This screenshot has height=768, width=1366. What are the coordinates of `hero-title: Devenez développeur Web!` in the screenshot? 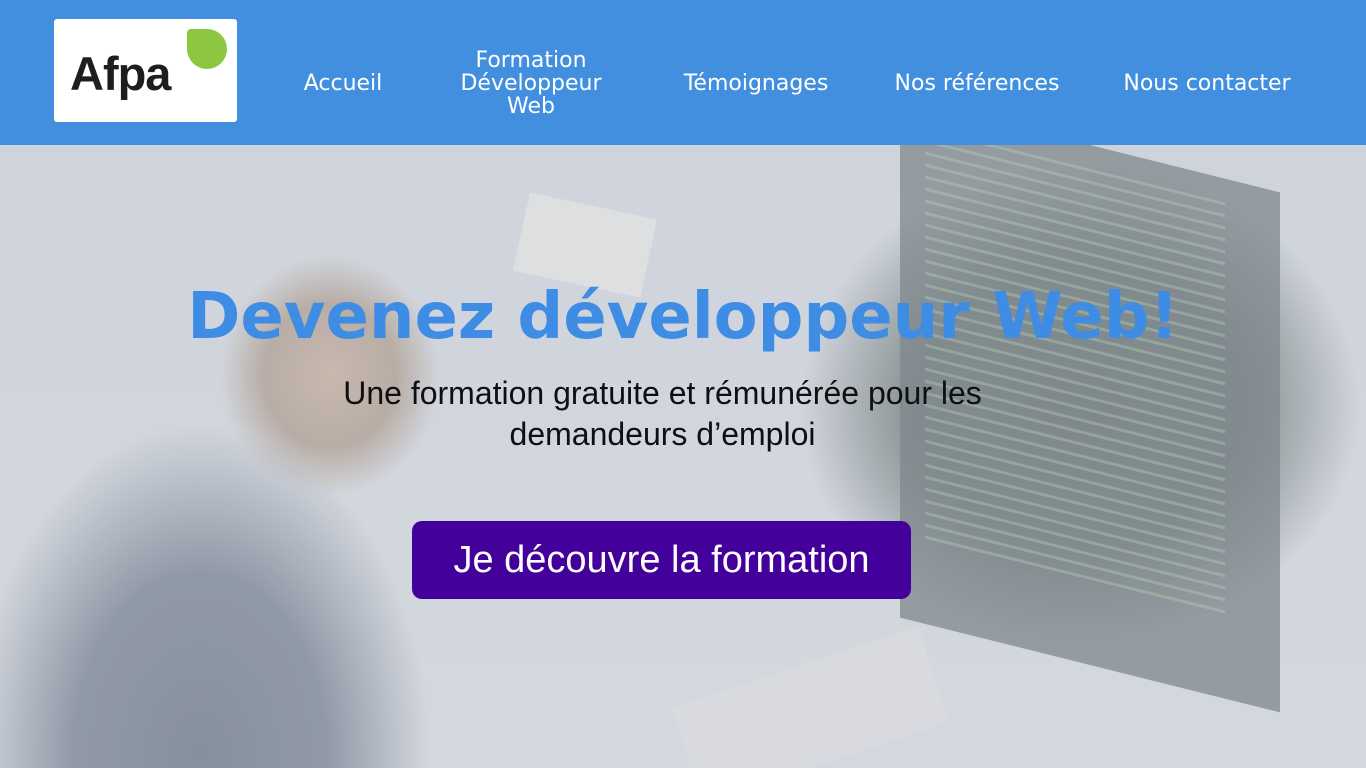 It's located at (683, 317).